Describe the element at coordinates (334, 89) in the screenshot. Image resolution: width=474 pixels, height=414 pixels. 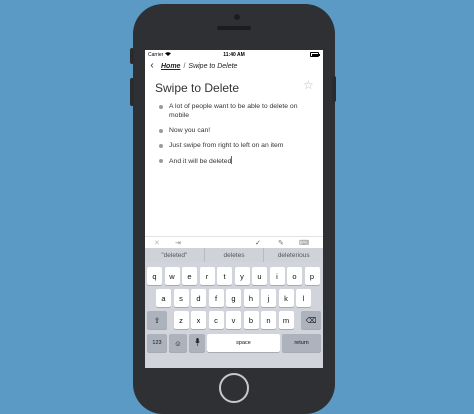
I see `power-button` at that location.